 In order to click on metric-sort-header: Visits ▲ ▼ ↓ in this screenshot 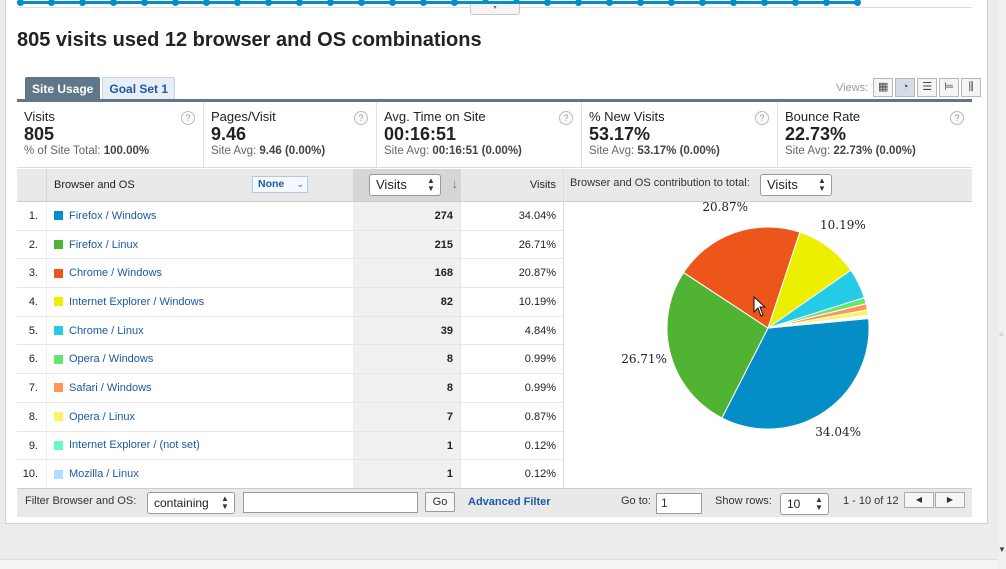, I will do `click(407, 185)`.